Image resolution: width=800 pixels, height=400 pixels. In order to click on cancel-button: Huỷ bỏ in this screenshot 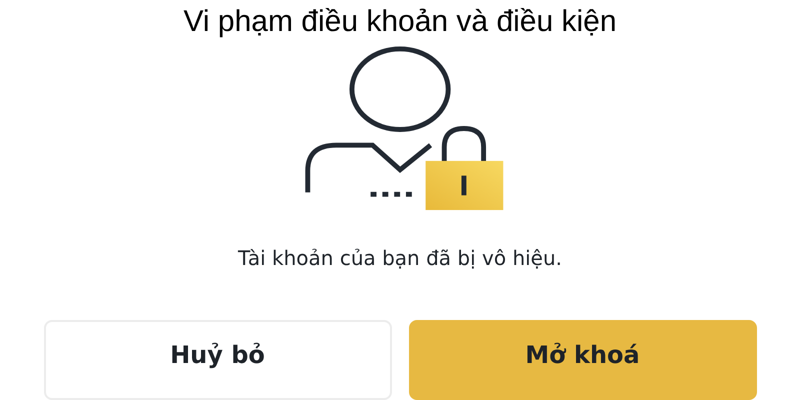, I will do `click(218, 360)`.